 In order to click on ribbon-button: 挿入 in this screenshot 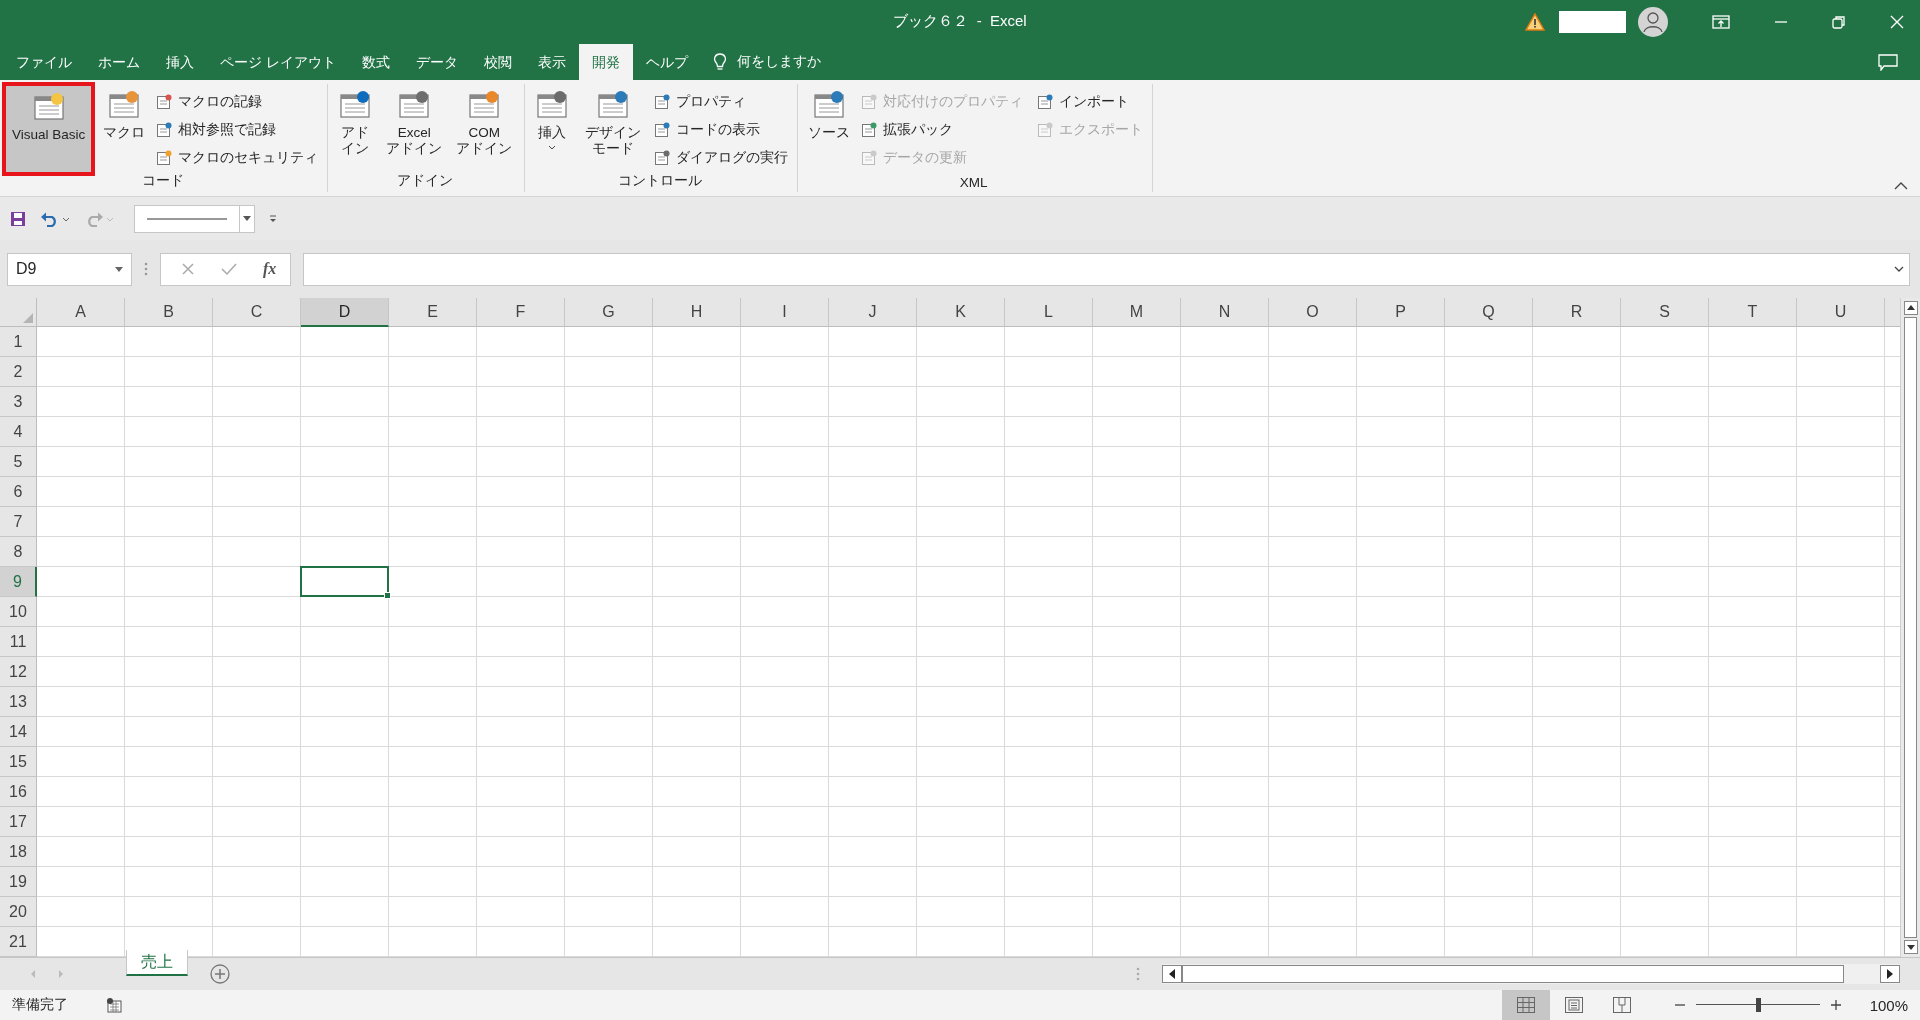, I will do `click(552, 128)`.